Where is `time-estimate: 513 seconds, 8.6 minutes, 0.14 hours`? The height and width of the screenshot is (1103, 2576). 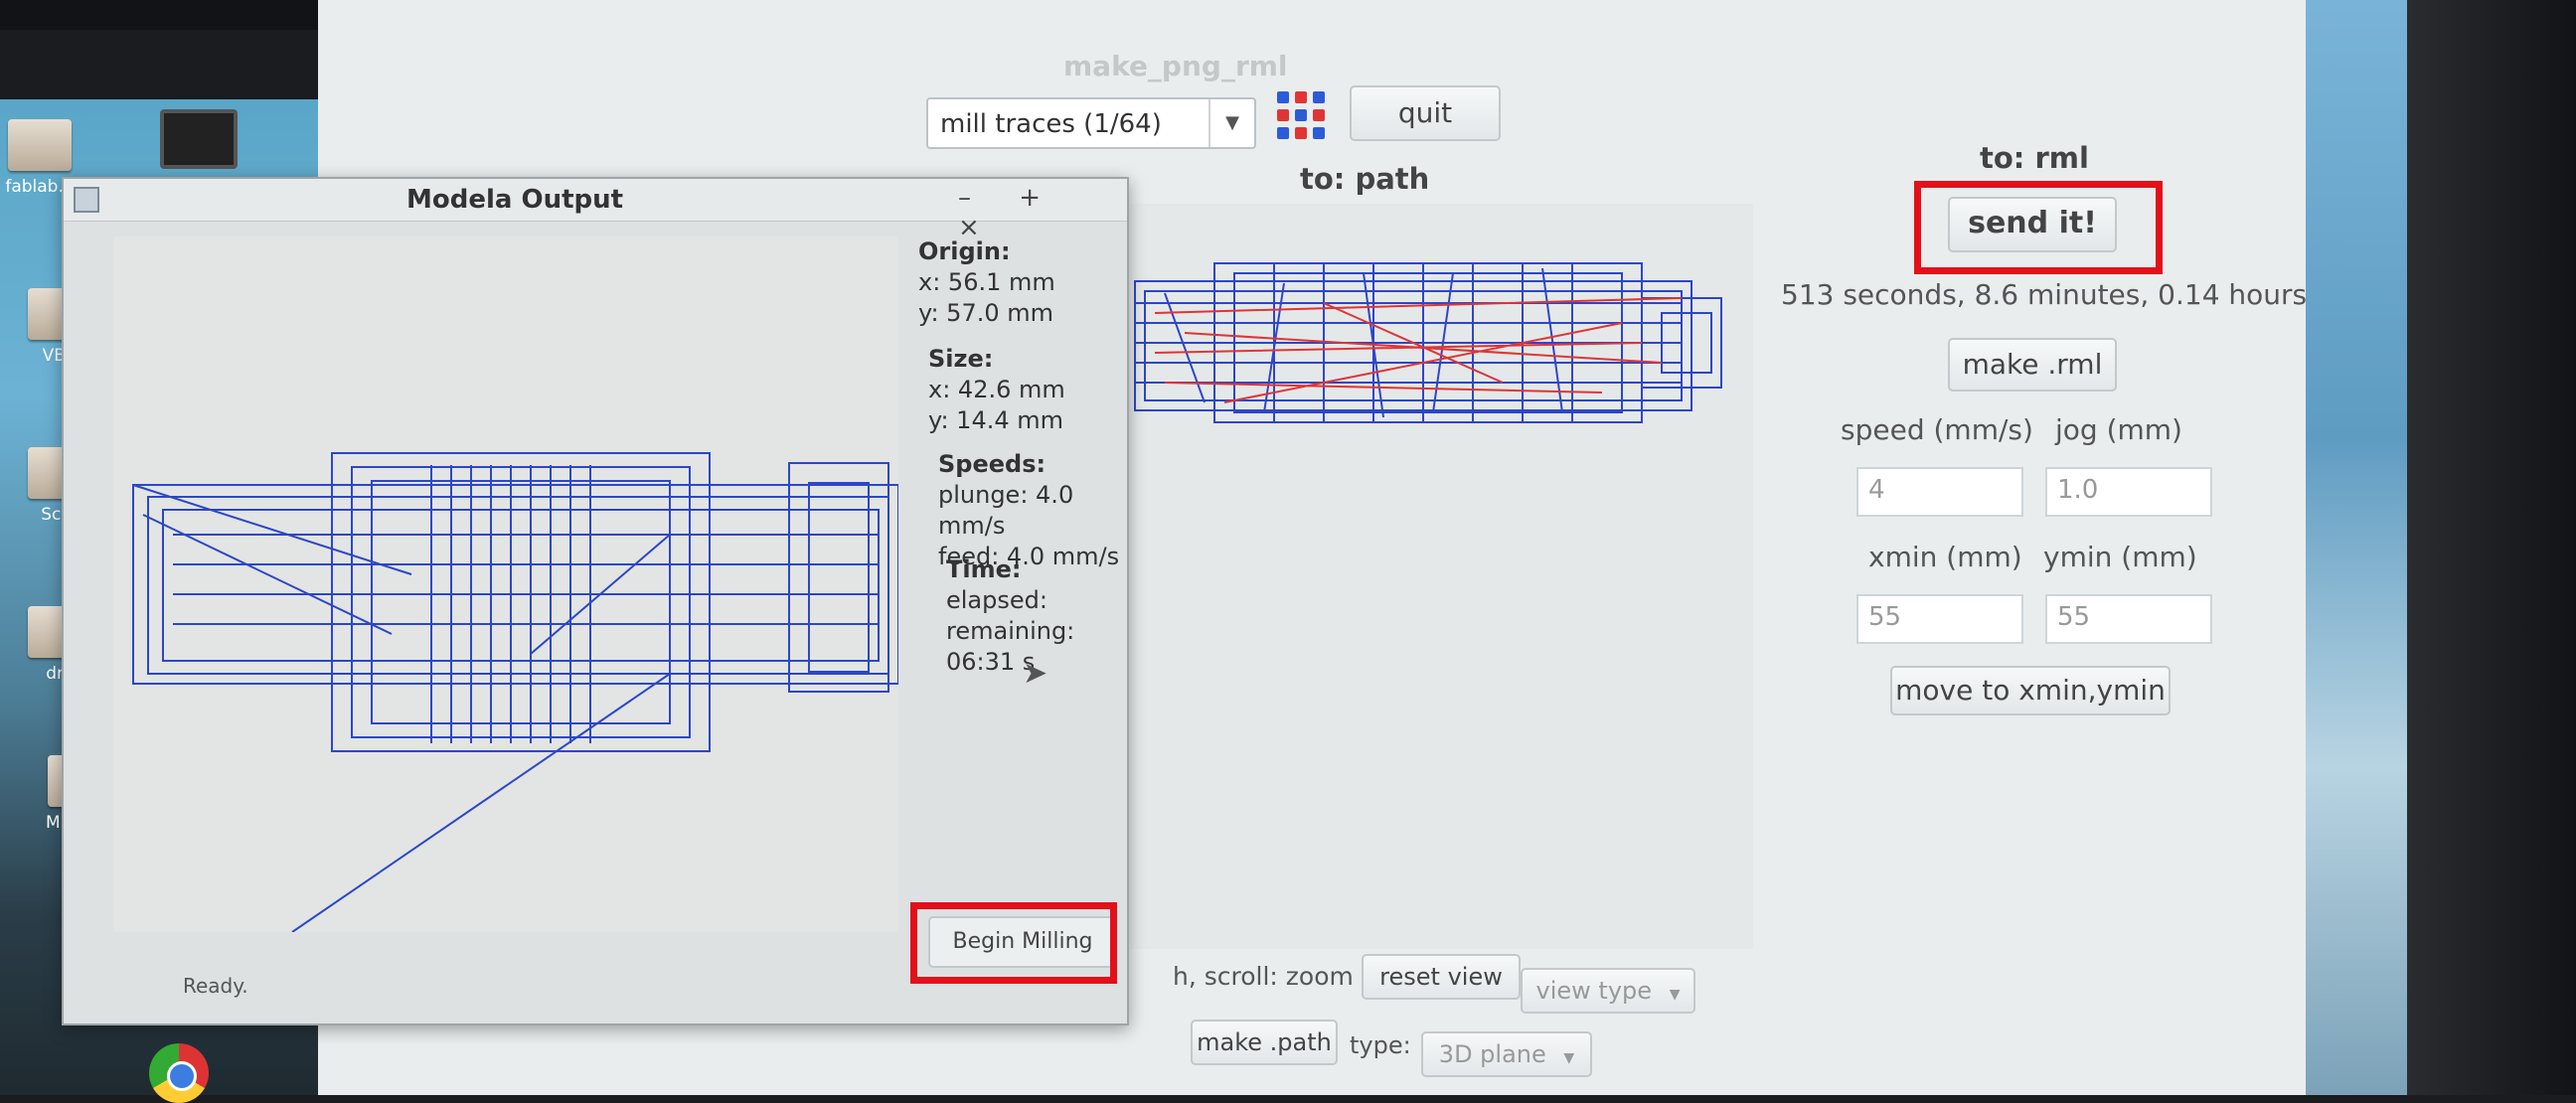 time-estimate: 513 seconds, 8.6 minutes, 0.14 hours is located at coordinates (2044, 294).